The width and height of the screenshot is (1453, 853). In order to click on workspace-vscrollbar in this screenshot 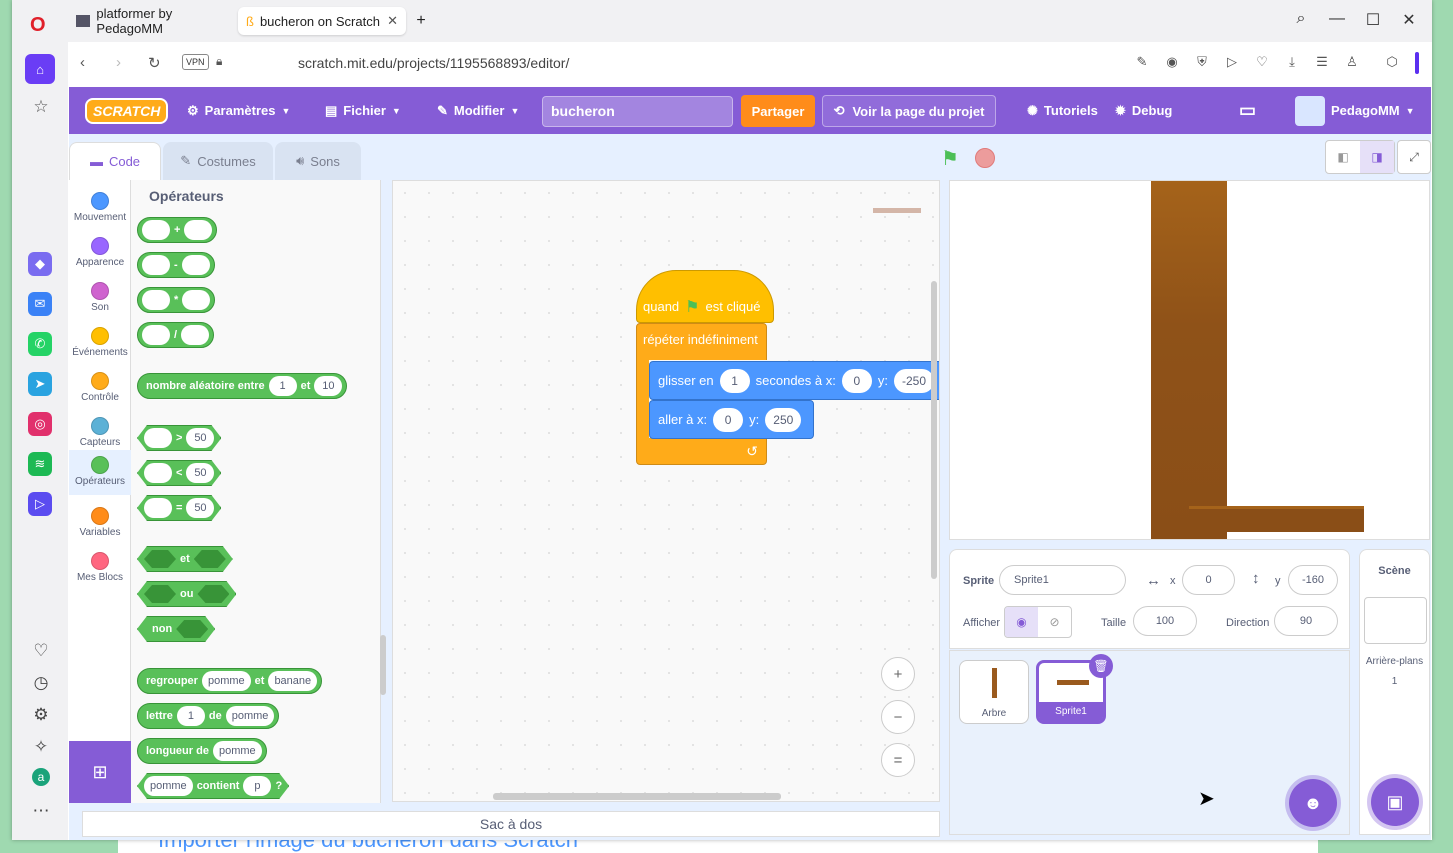, I will do `click(934, 430)`.